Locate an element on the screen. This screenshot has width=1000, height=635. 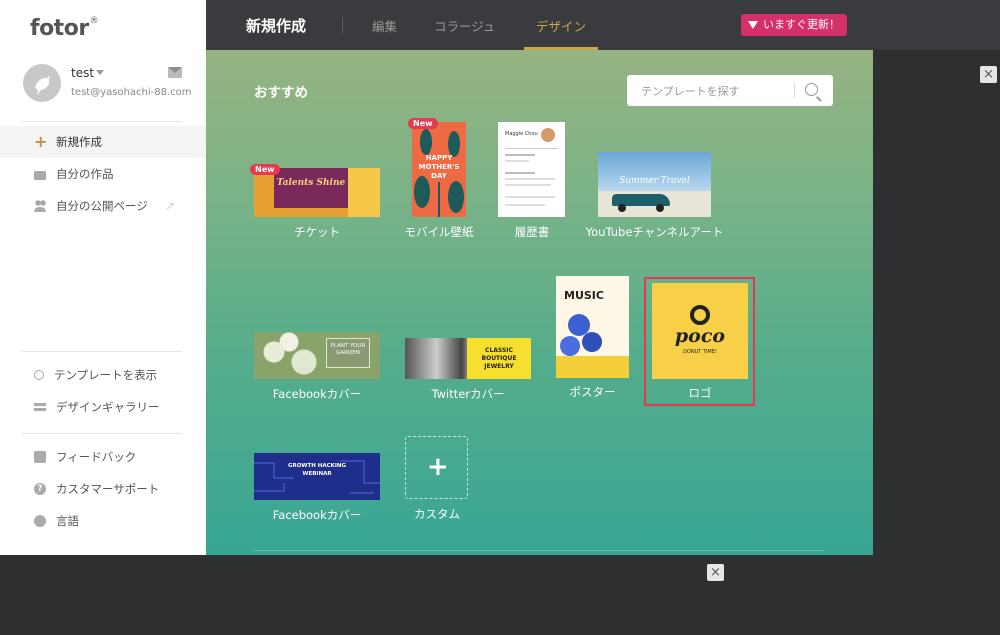
external-link-icon: ↗ is located at coordinates (170, 206).